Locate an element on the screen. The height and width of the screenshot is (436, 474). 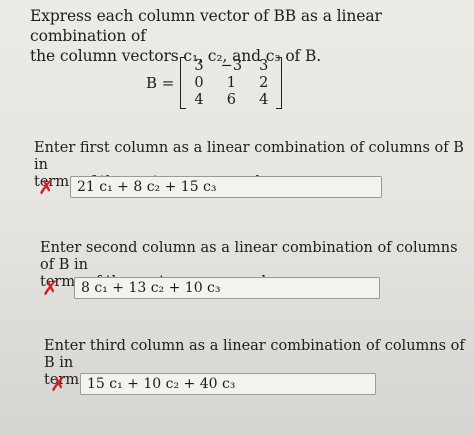
answer-row-3: ✗ 15 c₁ + 10 c₂ + 40 c₃ is located at coordinates (213, 384).